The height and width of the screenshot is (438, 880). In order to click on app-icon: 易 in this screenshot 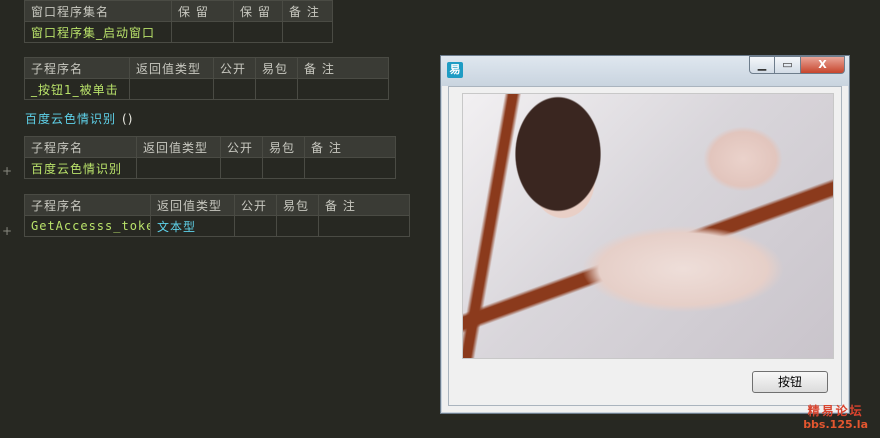, I will do `click(455, 70)`.